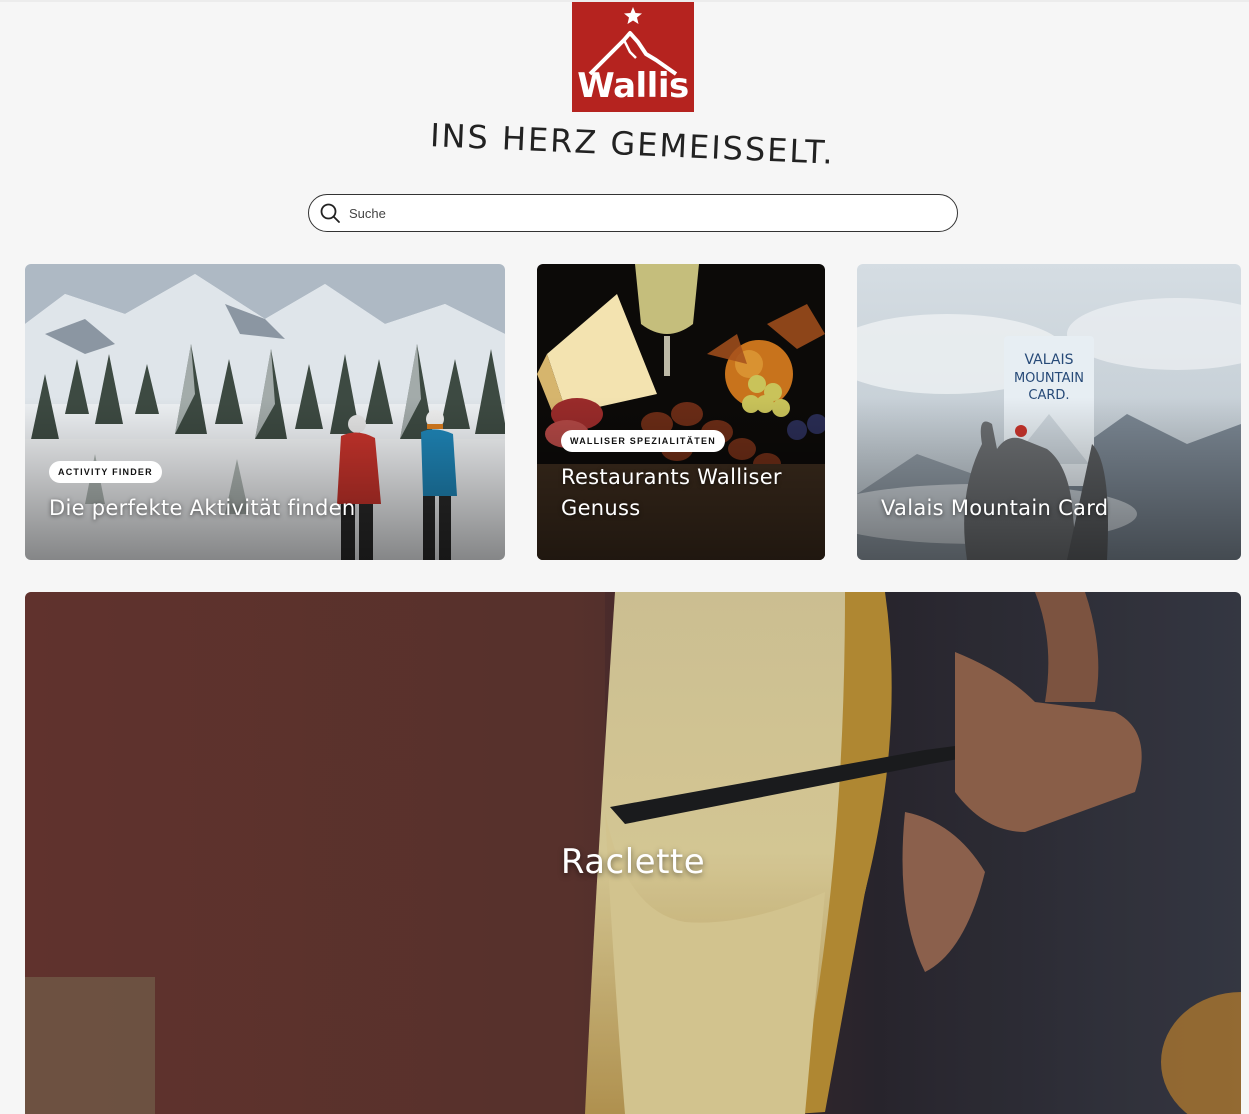 The height and width of the screenshot is (1114, 1249). Describe the element at coordinates (639, 213) in the screenshot. I see `search-input` at that location.